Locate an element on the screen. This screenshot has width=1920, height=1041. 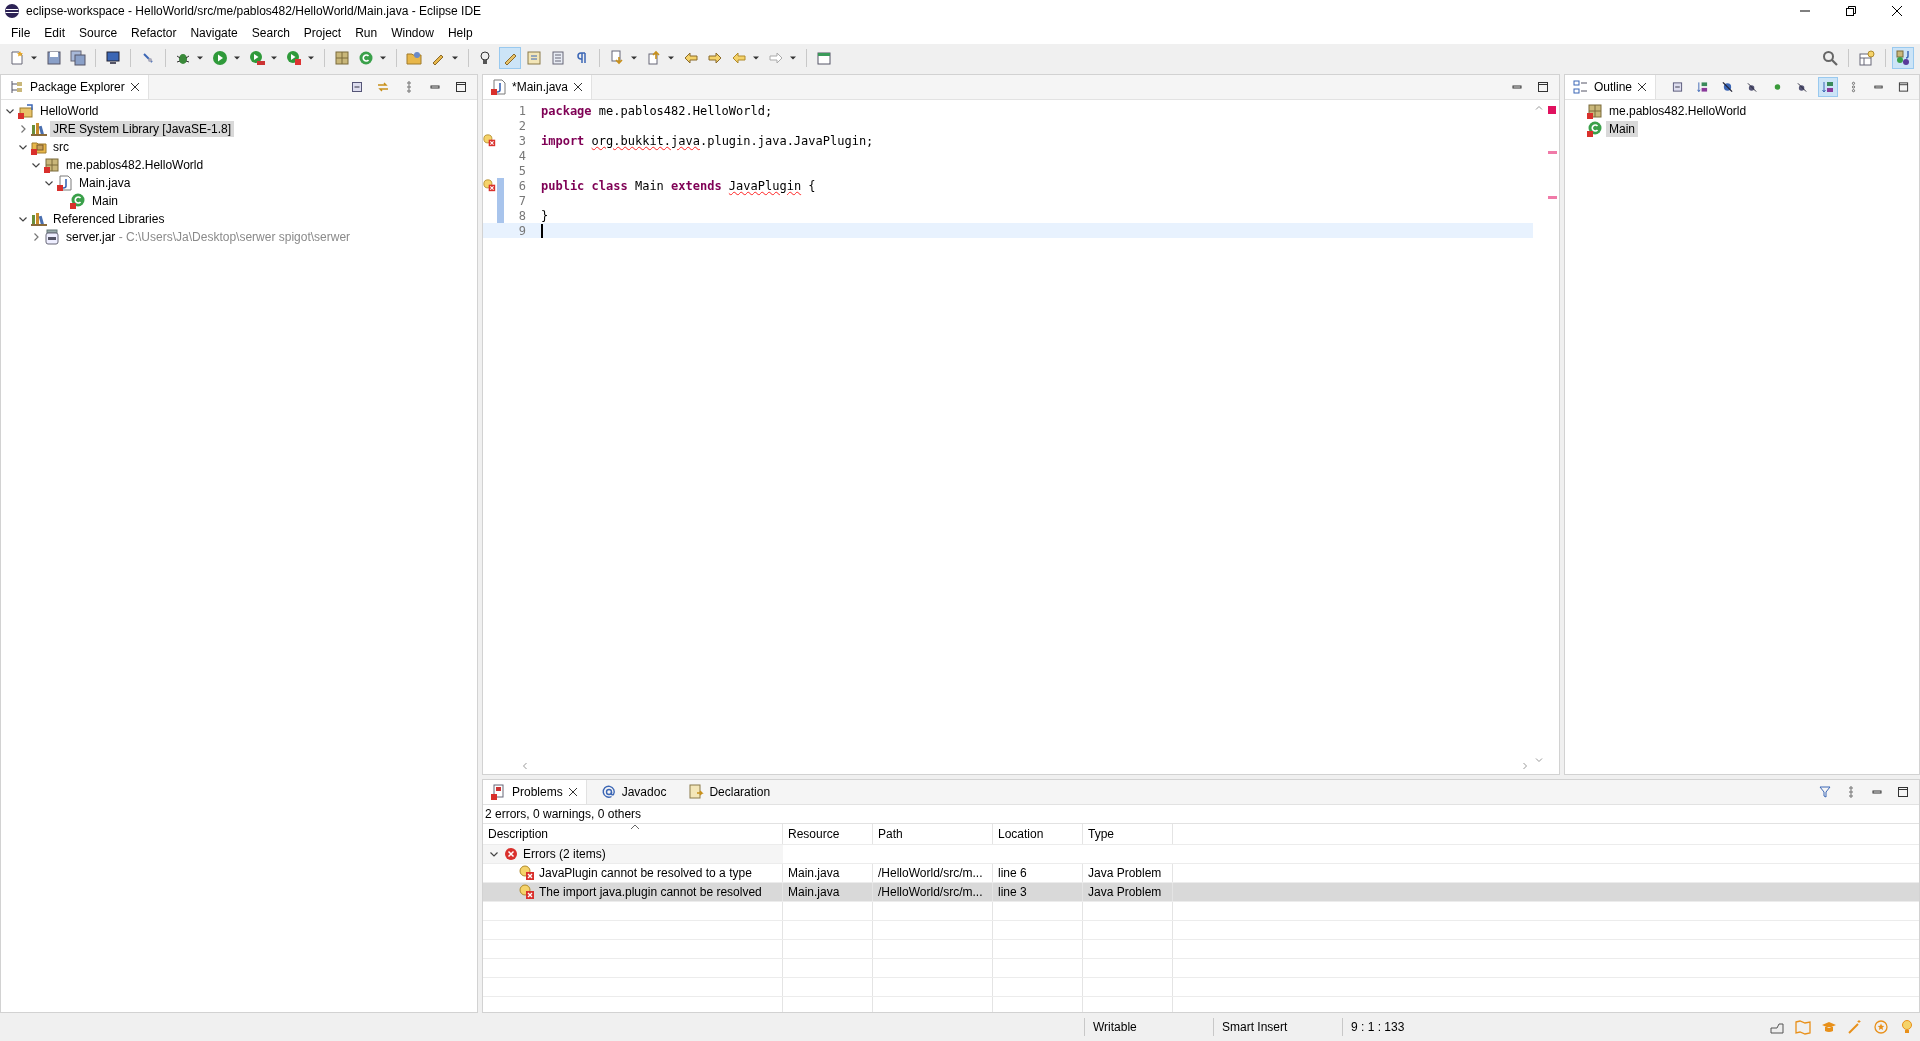
link-arrows-icon is located at coordinates (383, 87).